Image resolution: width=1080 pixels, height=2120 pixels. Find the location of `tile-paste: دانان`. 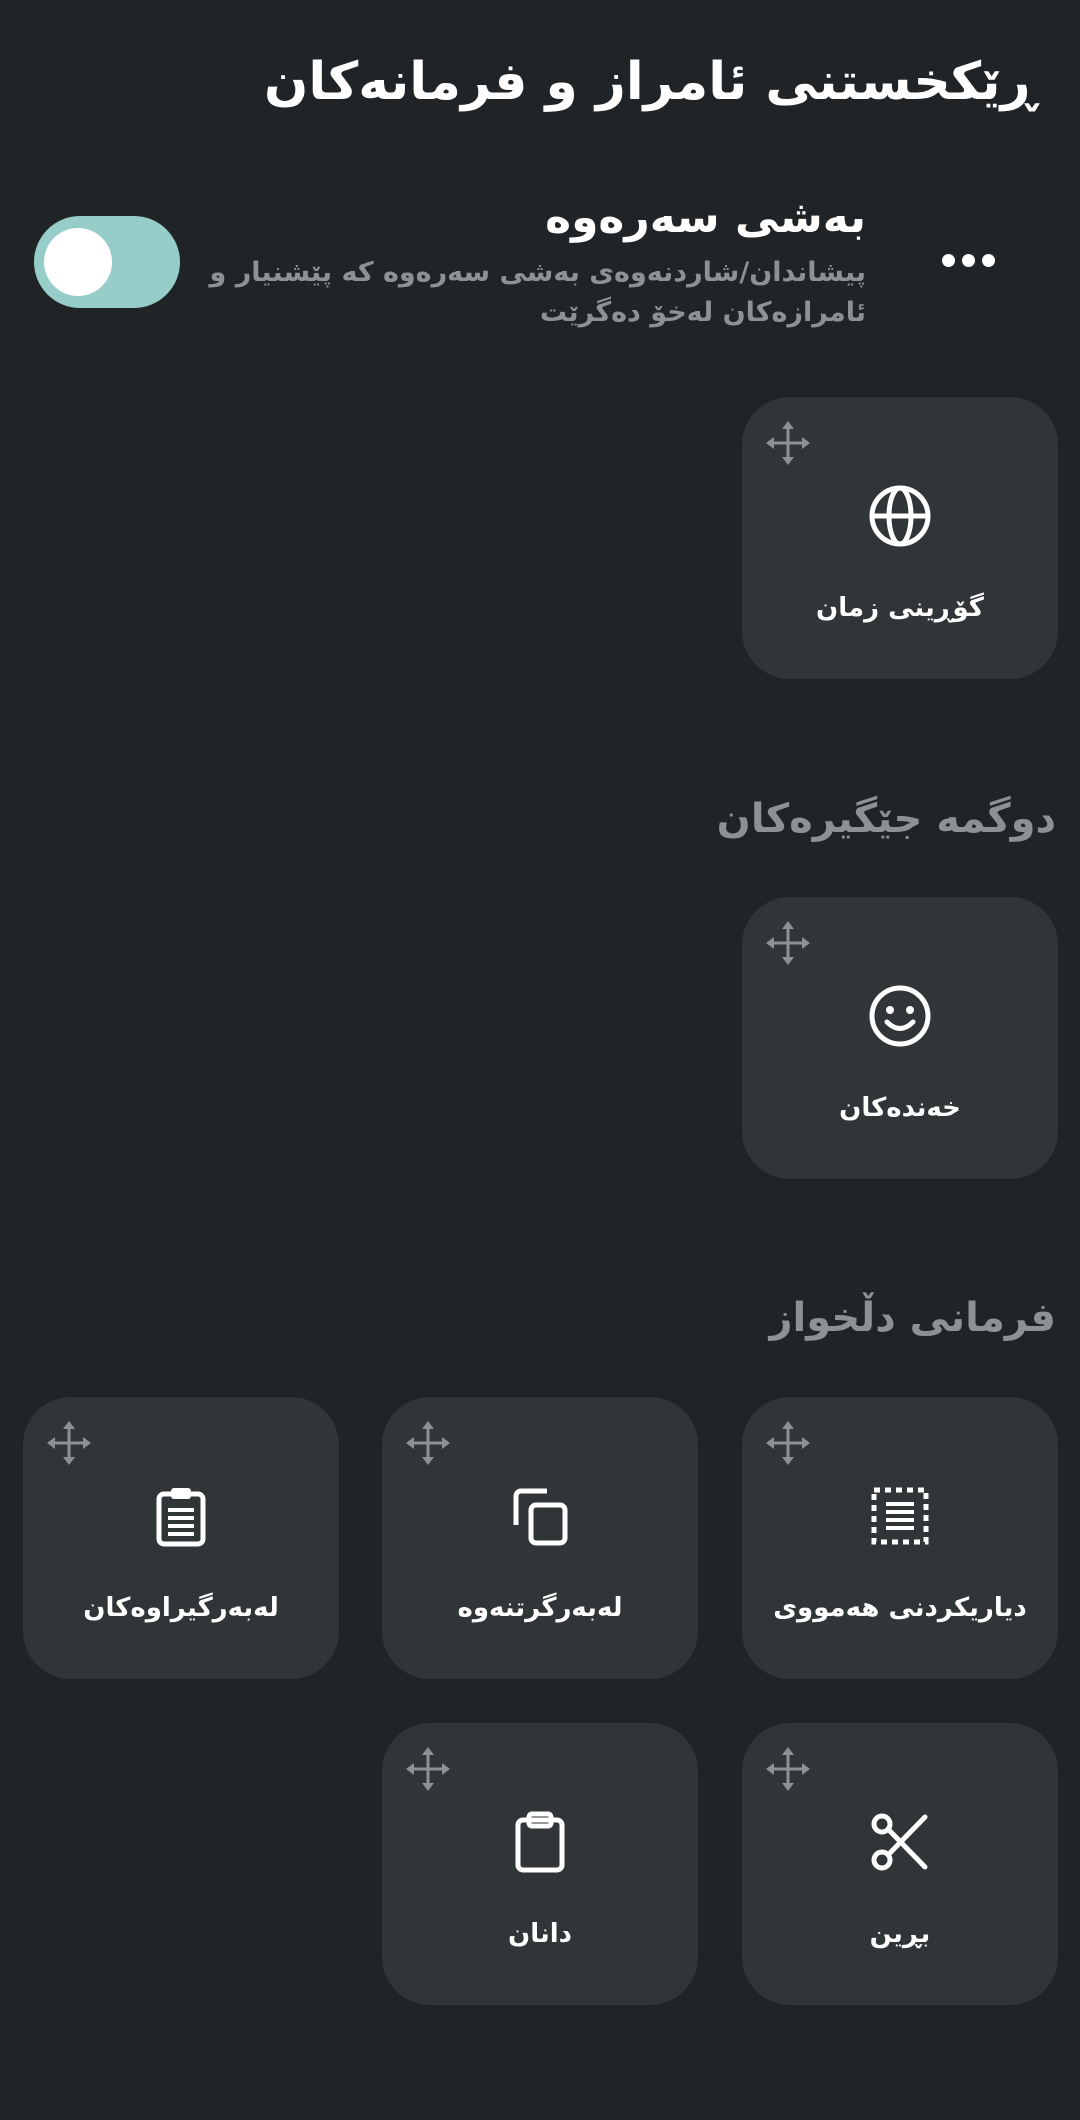

tile-paste: دانان is located at coordinates (540, 1864).